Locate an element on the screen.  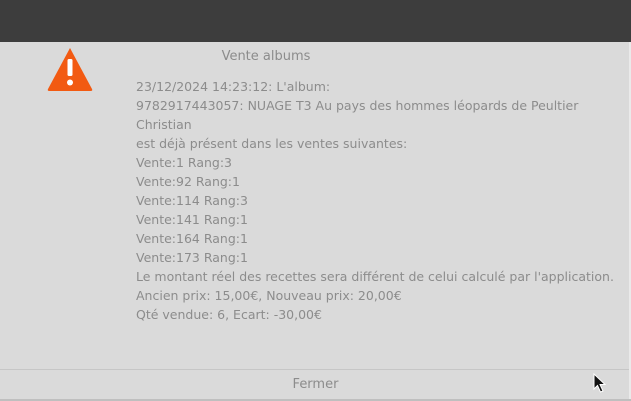
message-line: Vente:173 Rang:1 is located at coordinates (192, 257).